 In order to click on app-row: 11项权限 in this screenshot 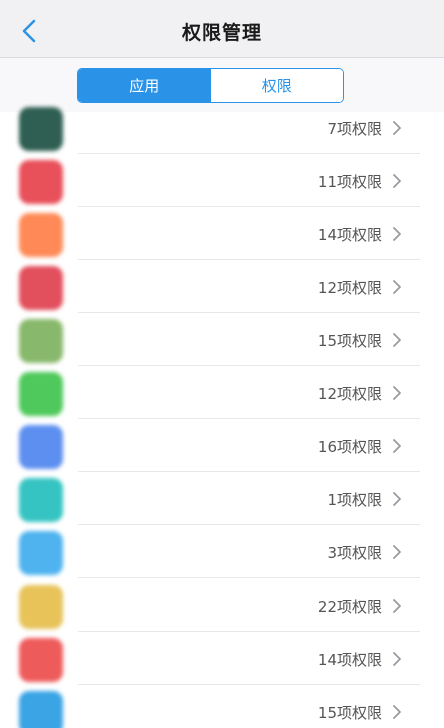, I will do `click(222, 180)`.